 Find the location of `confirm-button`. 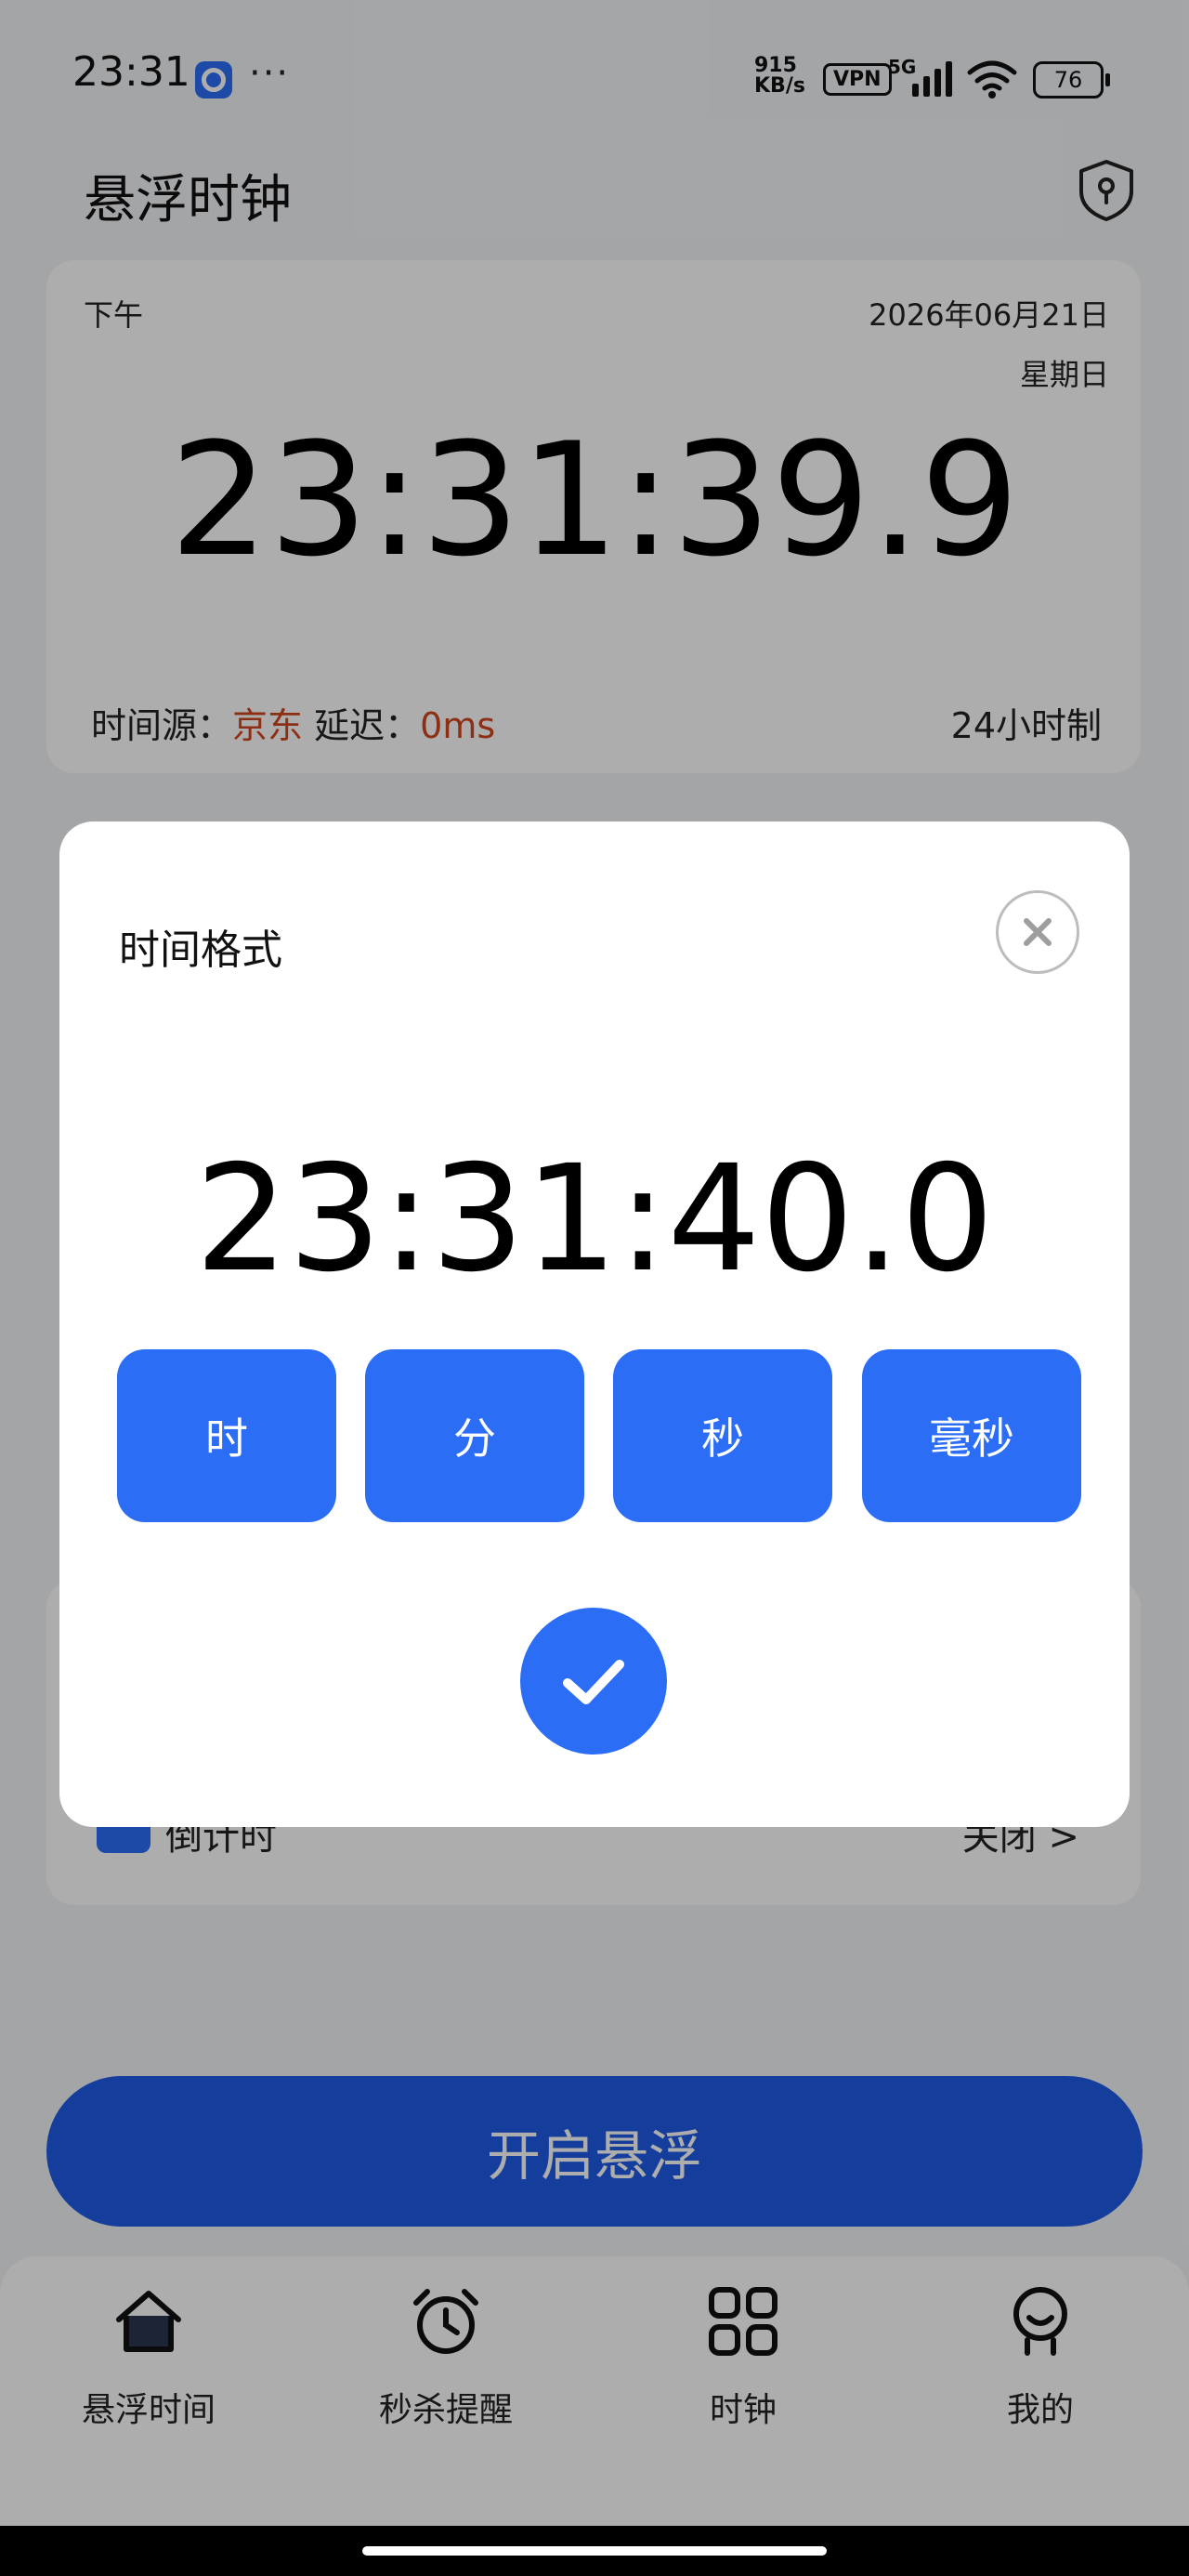

confirm-button is located at coordinates (593, 1681).